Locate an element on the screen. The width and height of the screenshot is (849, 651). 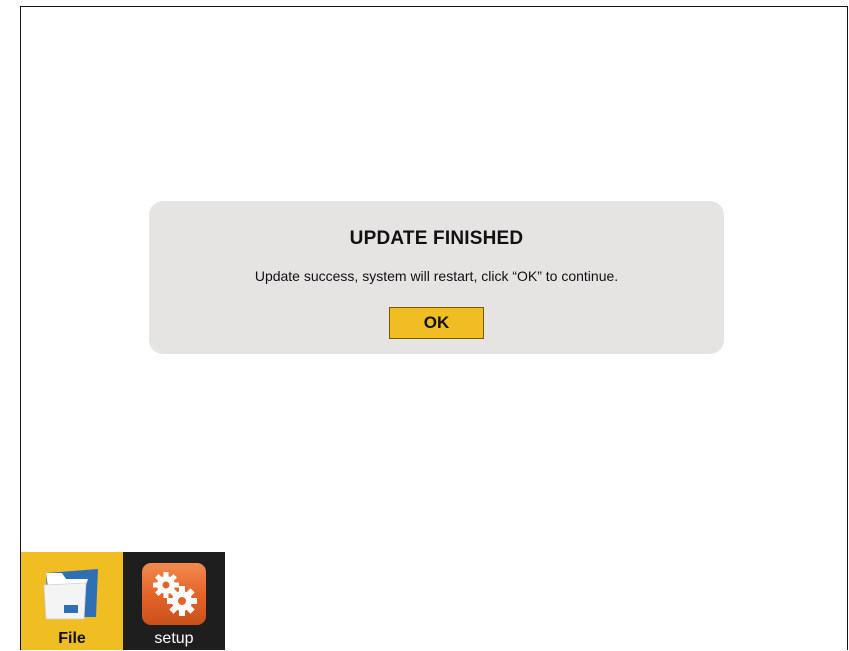
taskbar-item-file: File is located at coordinates (72, 601).